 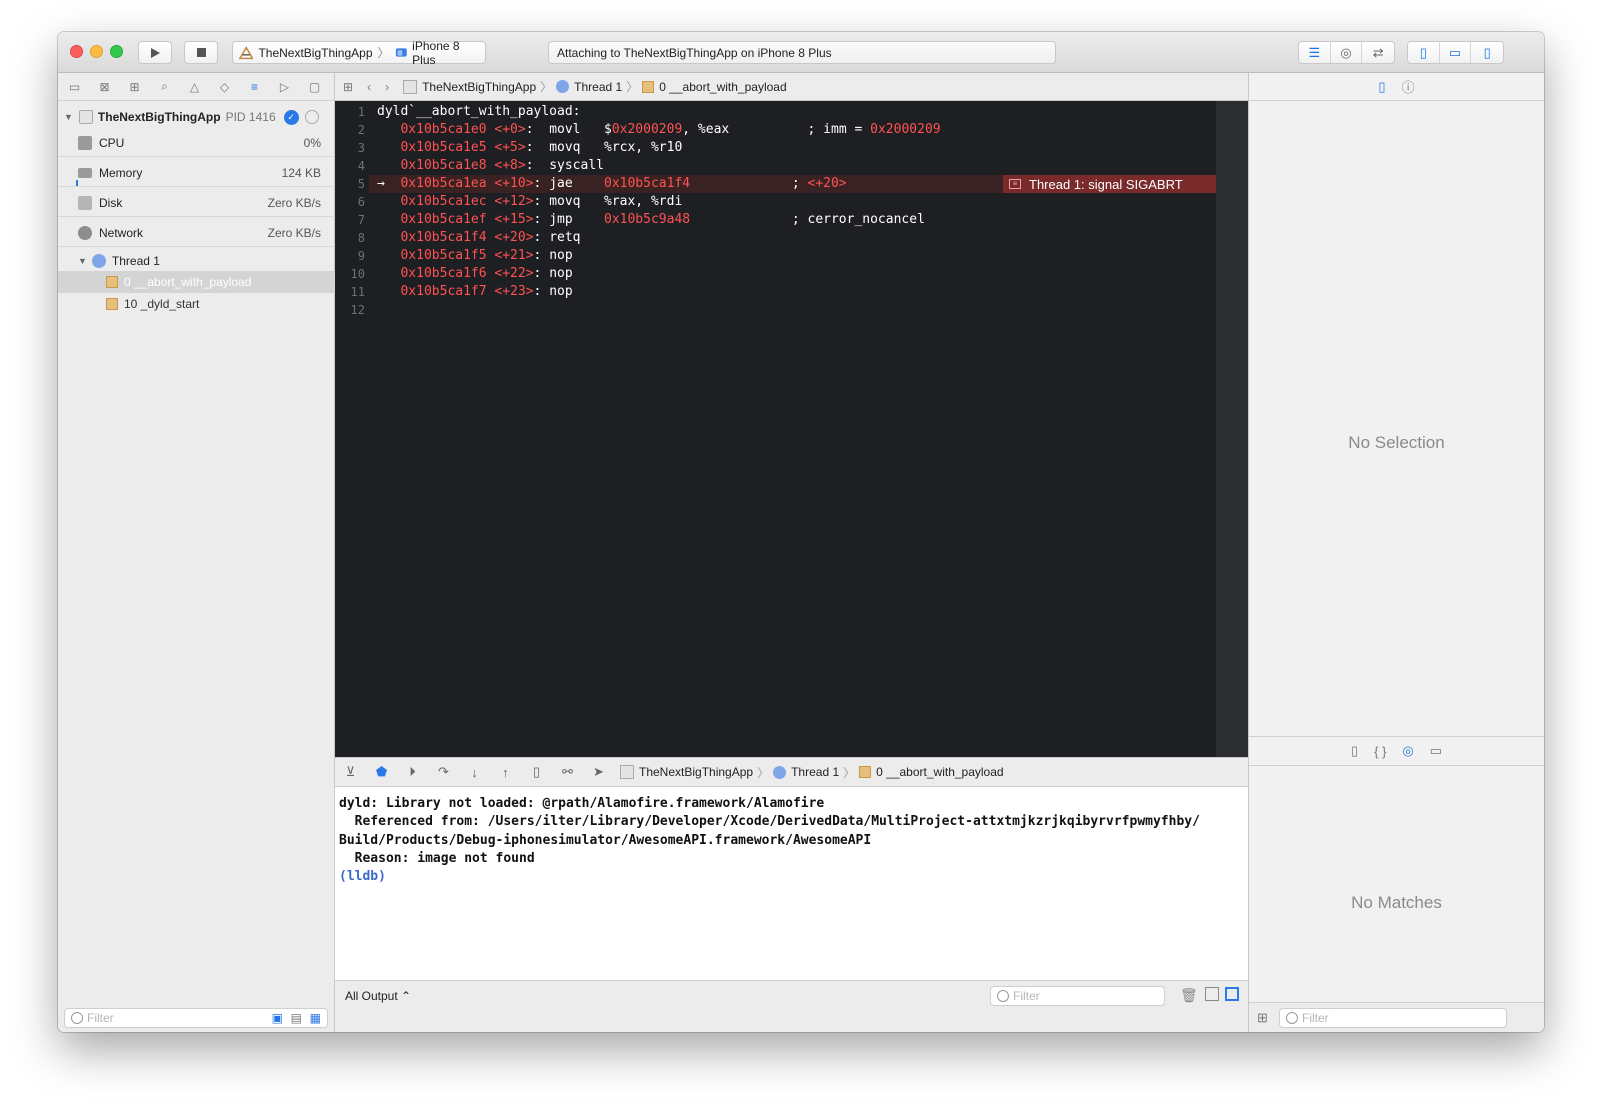 I want to click on instruction: nop, so click(x=561, y=291).